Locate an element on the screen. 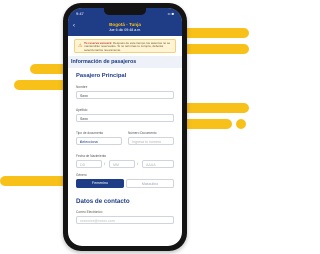  birth-month-field: MM is located at coordinates (122, 164).